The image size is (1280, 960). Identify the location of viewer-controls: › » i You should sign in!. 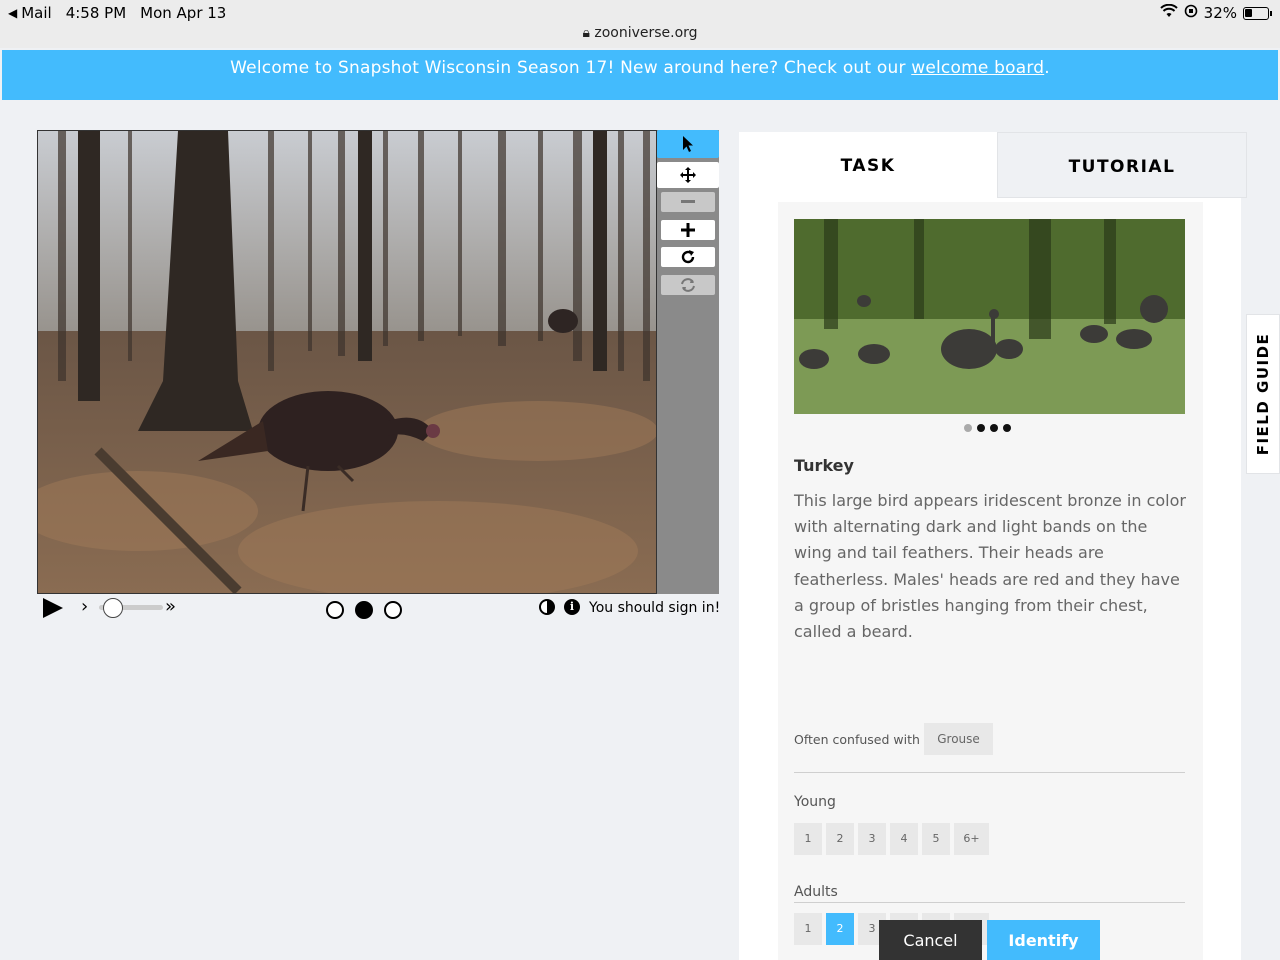
(379, 608).